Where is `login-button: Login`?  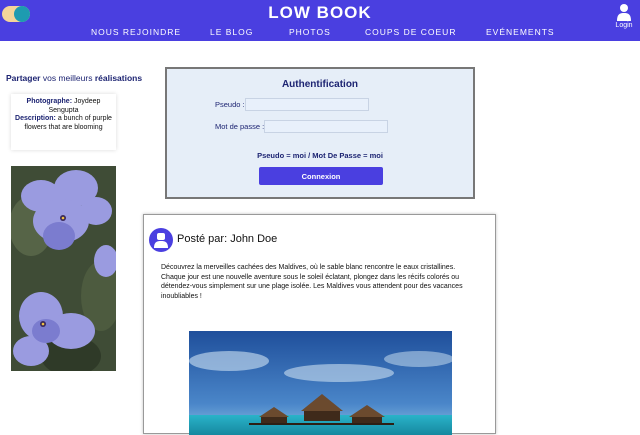
login-button: Login is located at coordinates (624, 16).